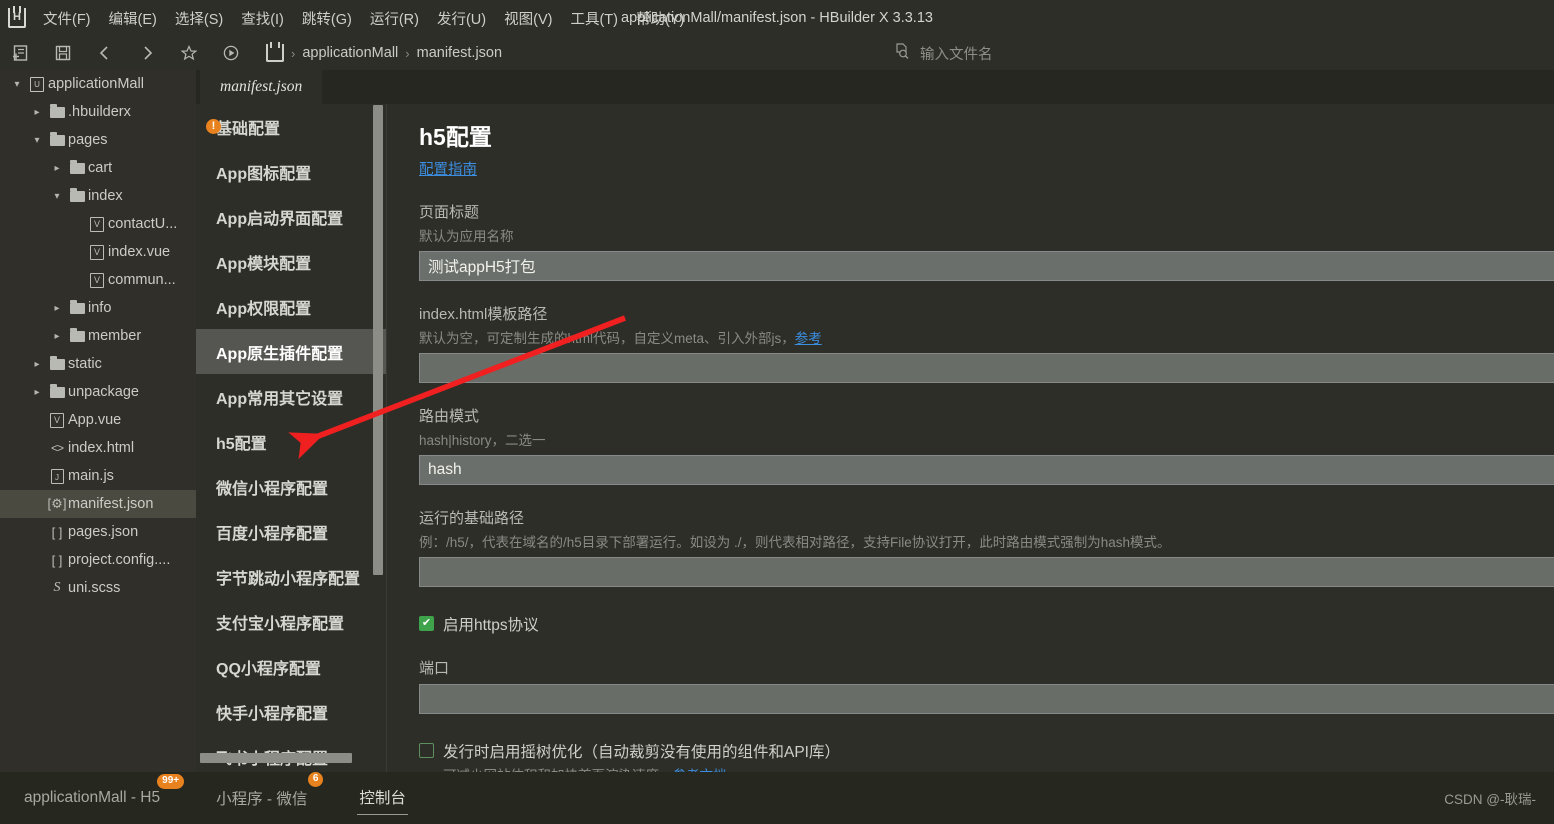 The width and height of the screenshot is (1554, 824). I want to click on status-tab-h5-label: applicationMall - H5, so click(92, 797).